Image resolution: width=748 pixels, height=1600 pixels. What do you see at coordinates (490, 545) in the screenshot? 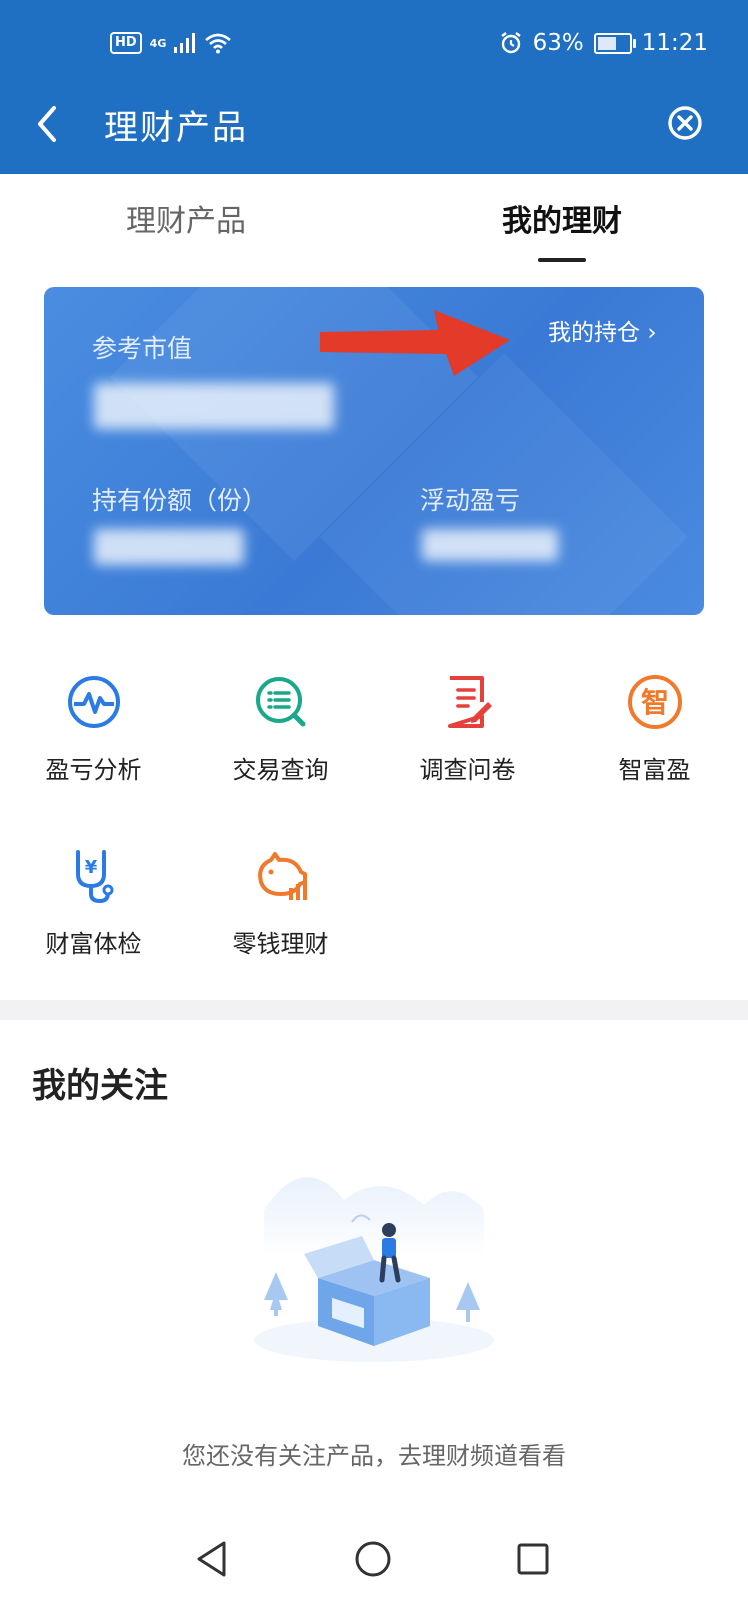
I see `floating-pnl-redacted` at bounding box center [490, 545].